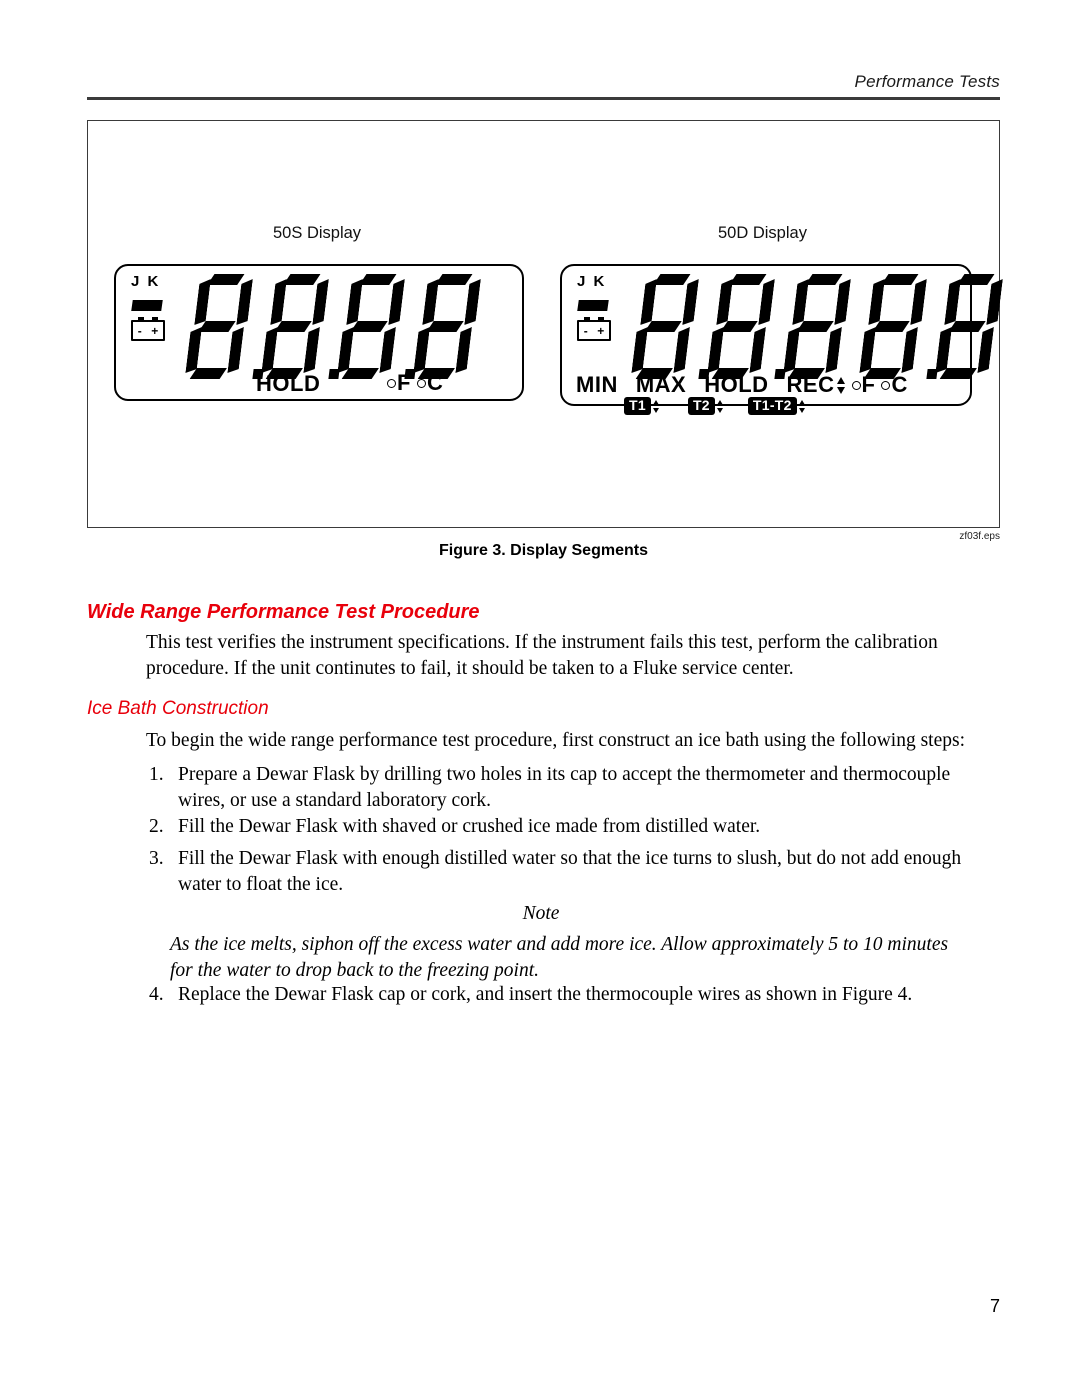  What do you see at coordinates (637, 406) in the screenshot?
I see `channel-badge-t1: T1` at bounding box center [637, 406].